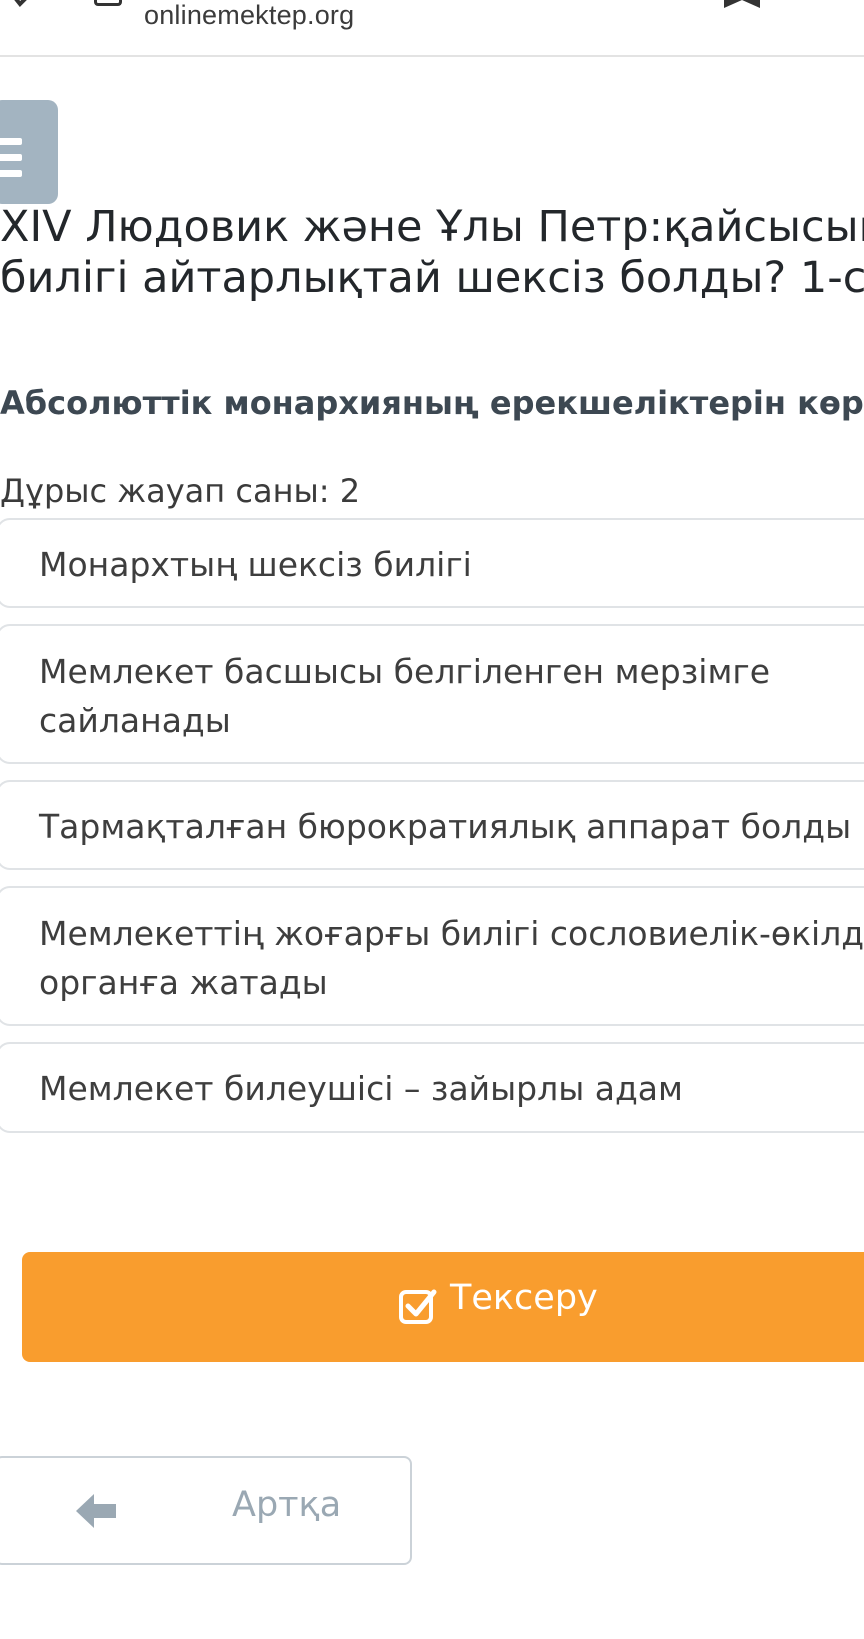  What do you see at coordinates (21, 4) in the screenshot?
I see `browser-back-icon` at bounding box center [21, 4].